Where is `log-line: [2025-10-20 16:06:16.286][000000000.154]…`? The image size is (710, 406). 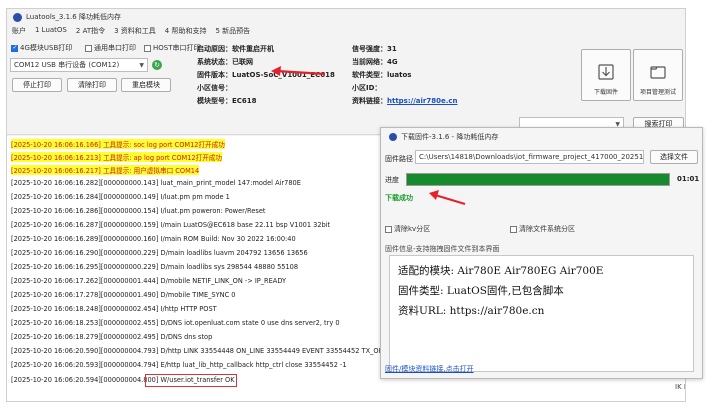 log-line: [2025-10-20 16:06:16.286][000000000.154]… is located at coordinates (138, 211).